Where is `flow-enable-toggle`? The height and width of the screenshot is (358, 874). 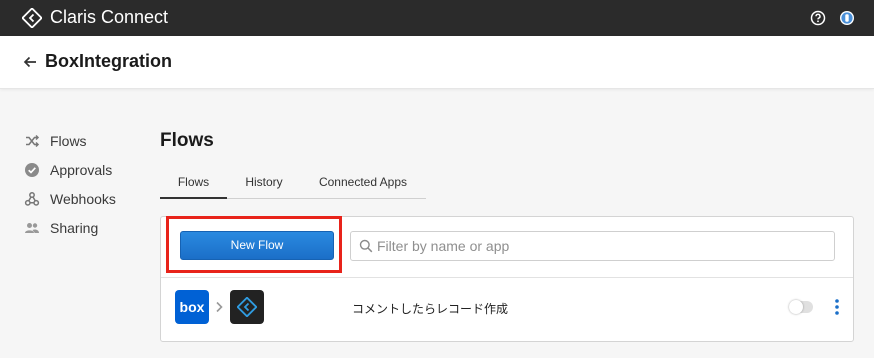
flow-enable-toggle is located at coordinates (801, 307).